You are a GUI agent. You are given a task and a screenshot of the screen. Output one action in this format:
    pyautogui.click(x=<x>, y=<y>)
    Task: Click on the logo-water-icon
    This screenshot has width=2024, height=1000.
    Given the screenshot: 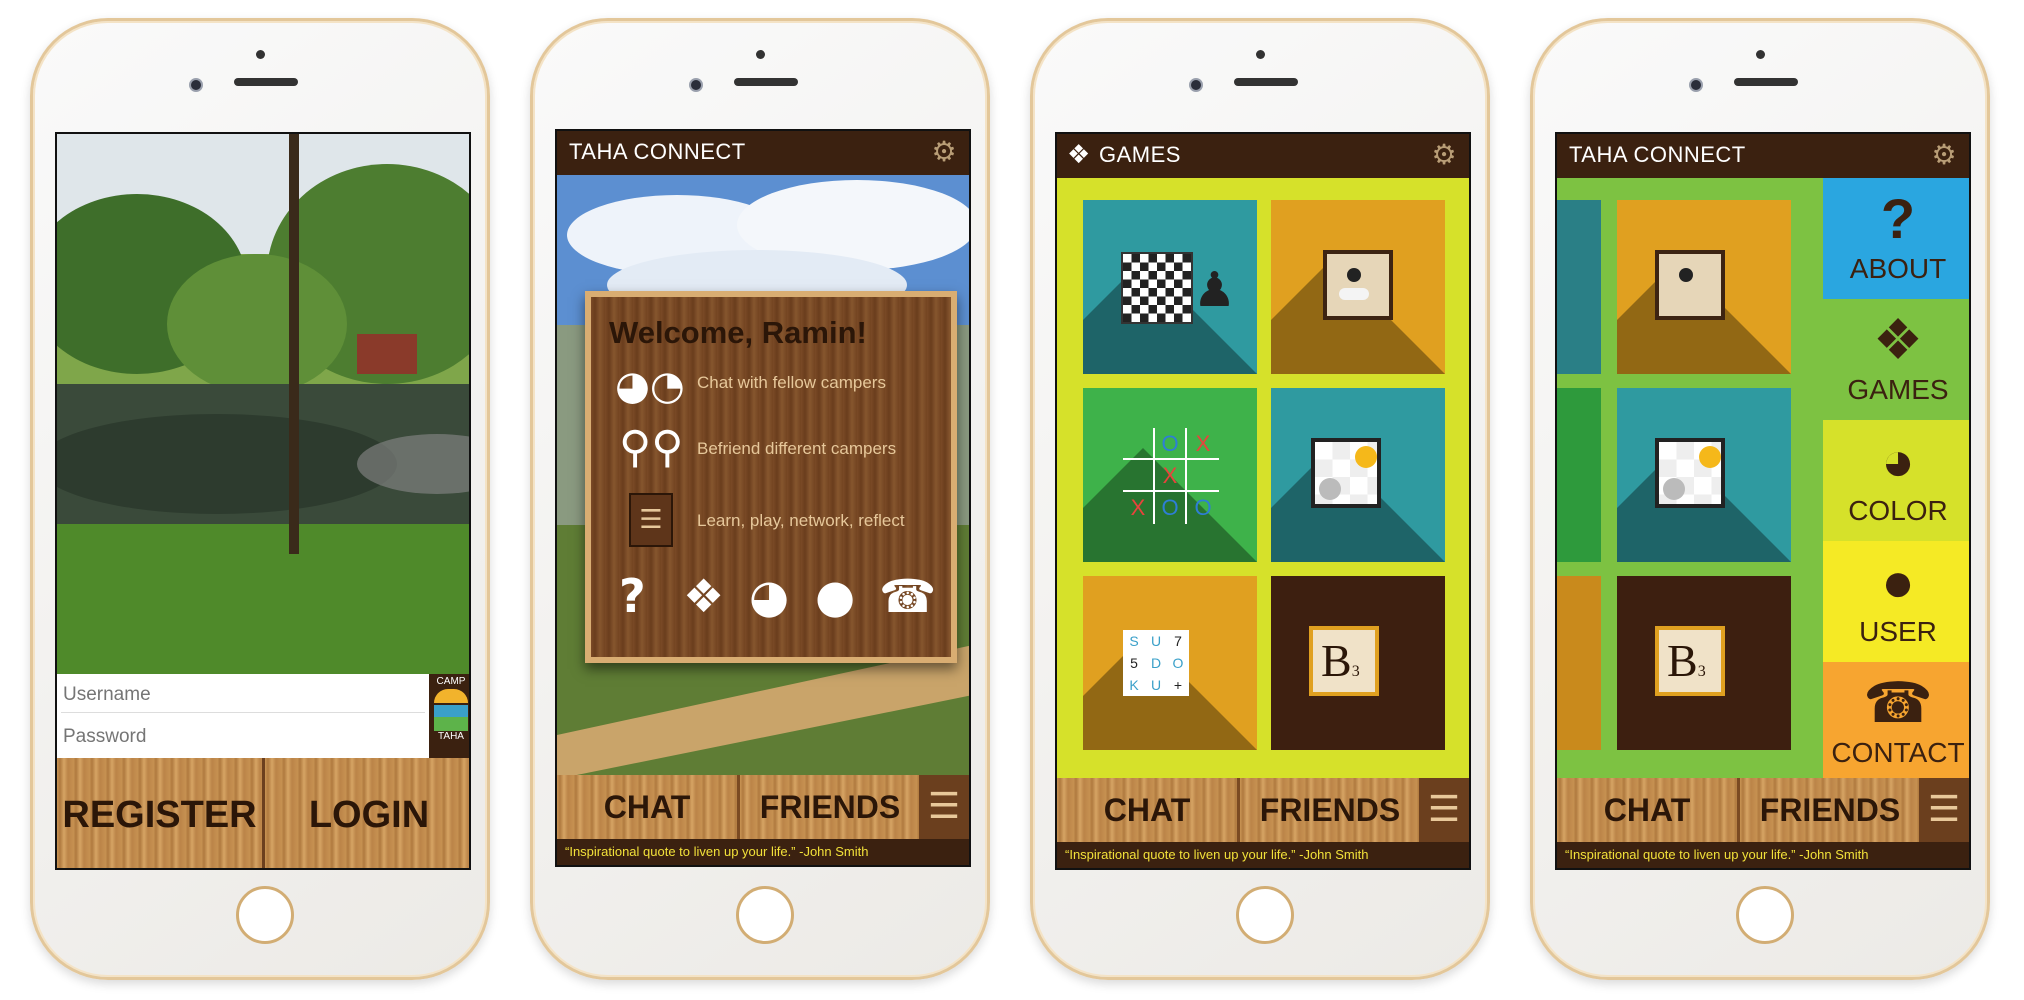 What is the action you would take?
    pyautogui.click(x=451, y=711)
    